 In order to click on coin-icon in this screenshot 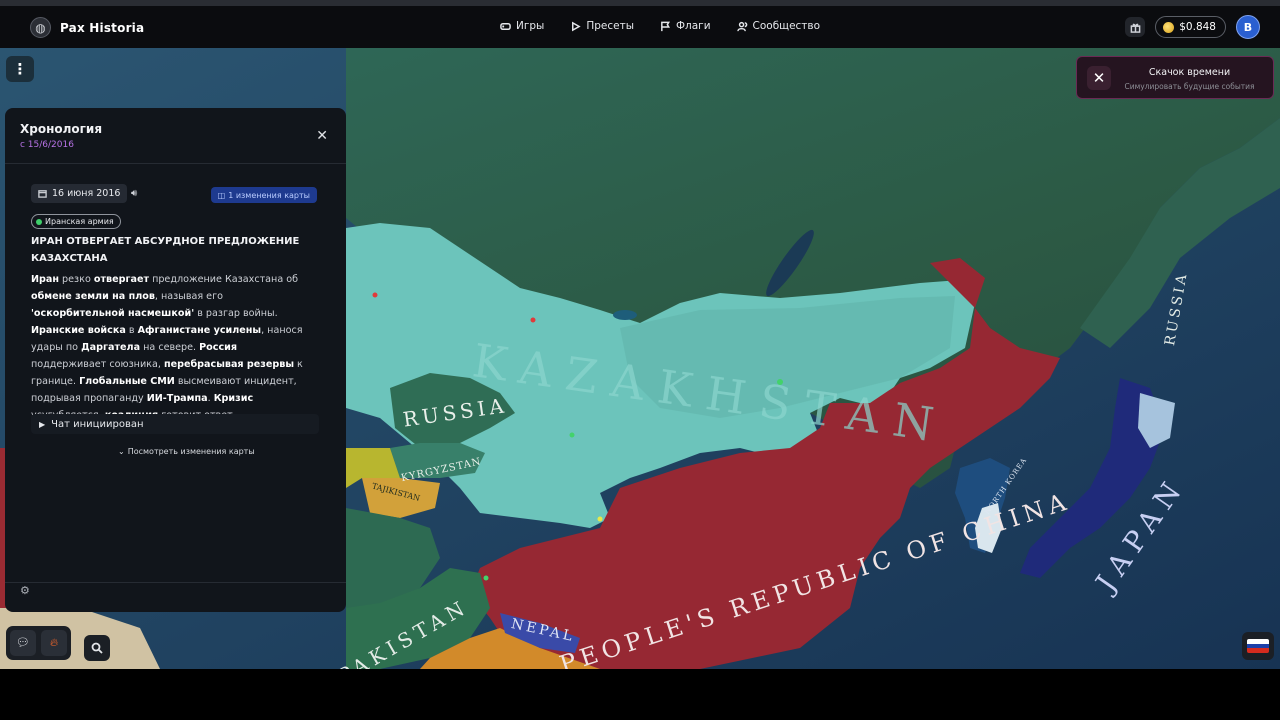, I will do `click(1169, 27)`.